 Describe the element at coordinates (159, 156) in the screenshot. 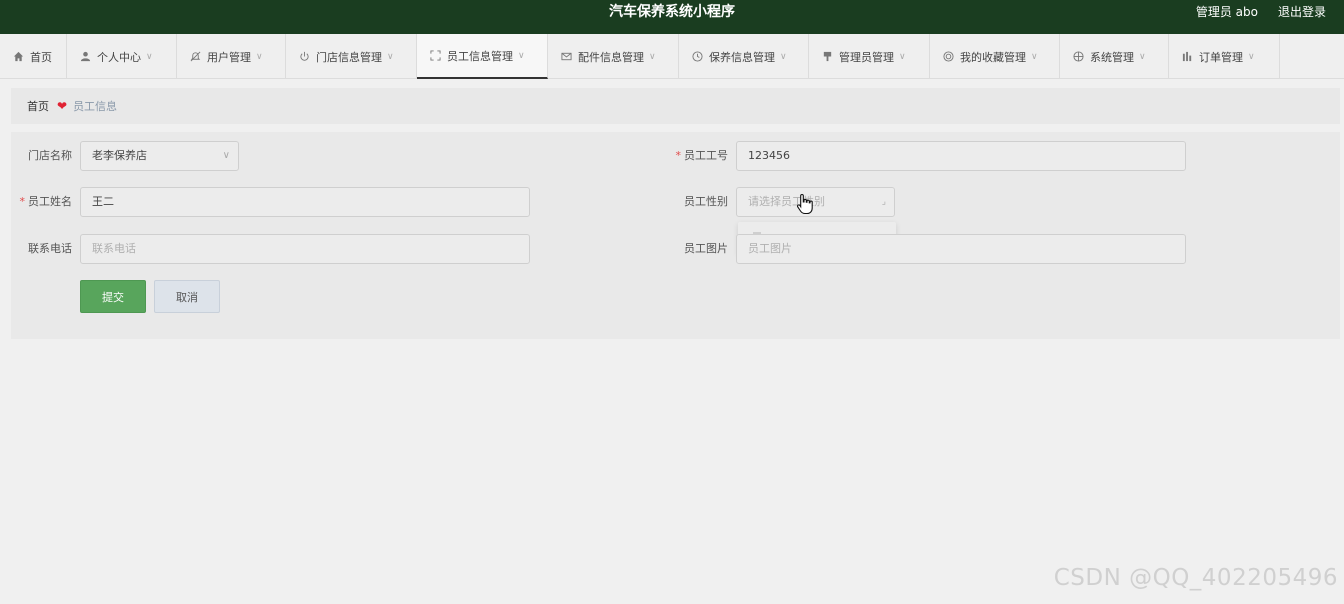

I see `store-select: 老李保养店 ∨` at that location.